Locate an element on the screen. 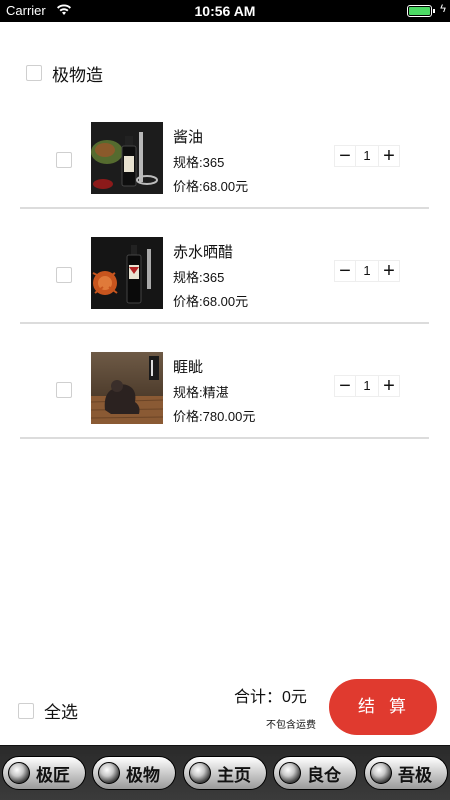  tab-jijiang: 极匠 is located at coordinates (44, 773).